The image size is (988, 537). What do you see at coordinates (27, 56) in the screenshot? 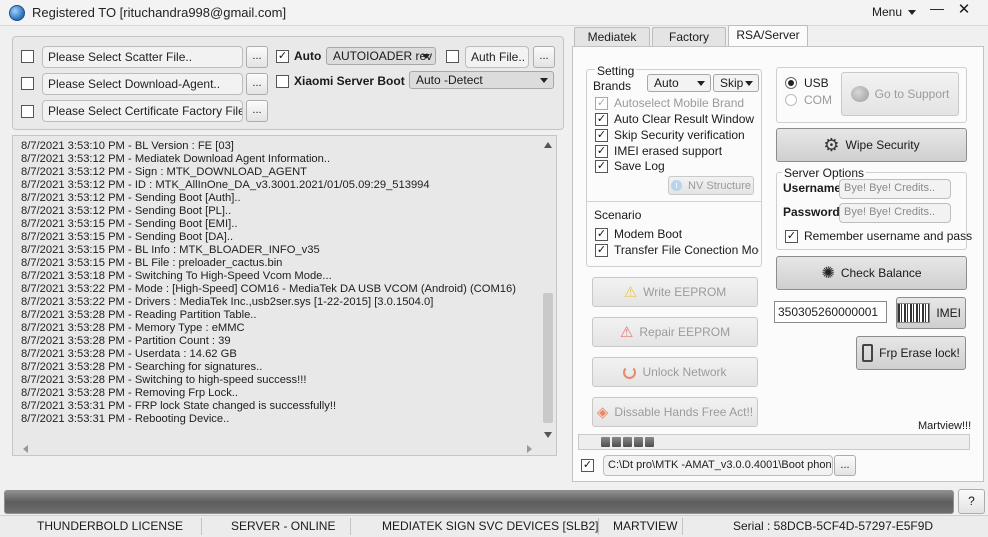
I see `scatter-checkbox` at bounding box center [27, 56].